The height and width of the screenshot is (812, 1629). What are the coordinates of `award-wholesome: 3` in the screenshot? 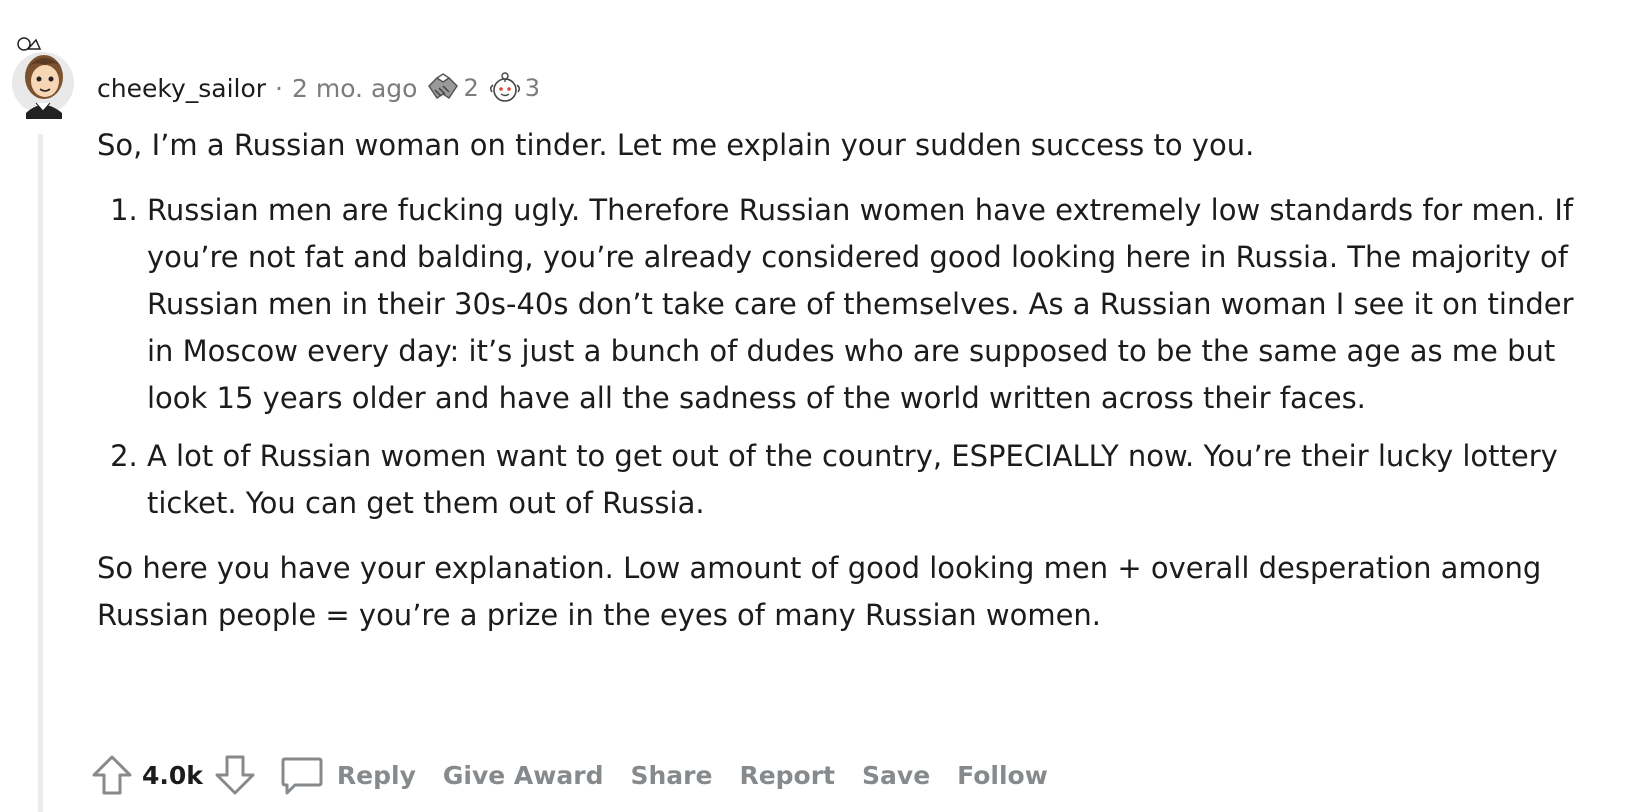 It's located at (513, 88).